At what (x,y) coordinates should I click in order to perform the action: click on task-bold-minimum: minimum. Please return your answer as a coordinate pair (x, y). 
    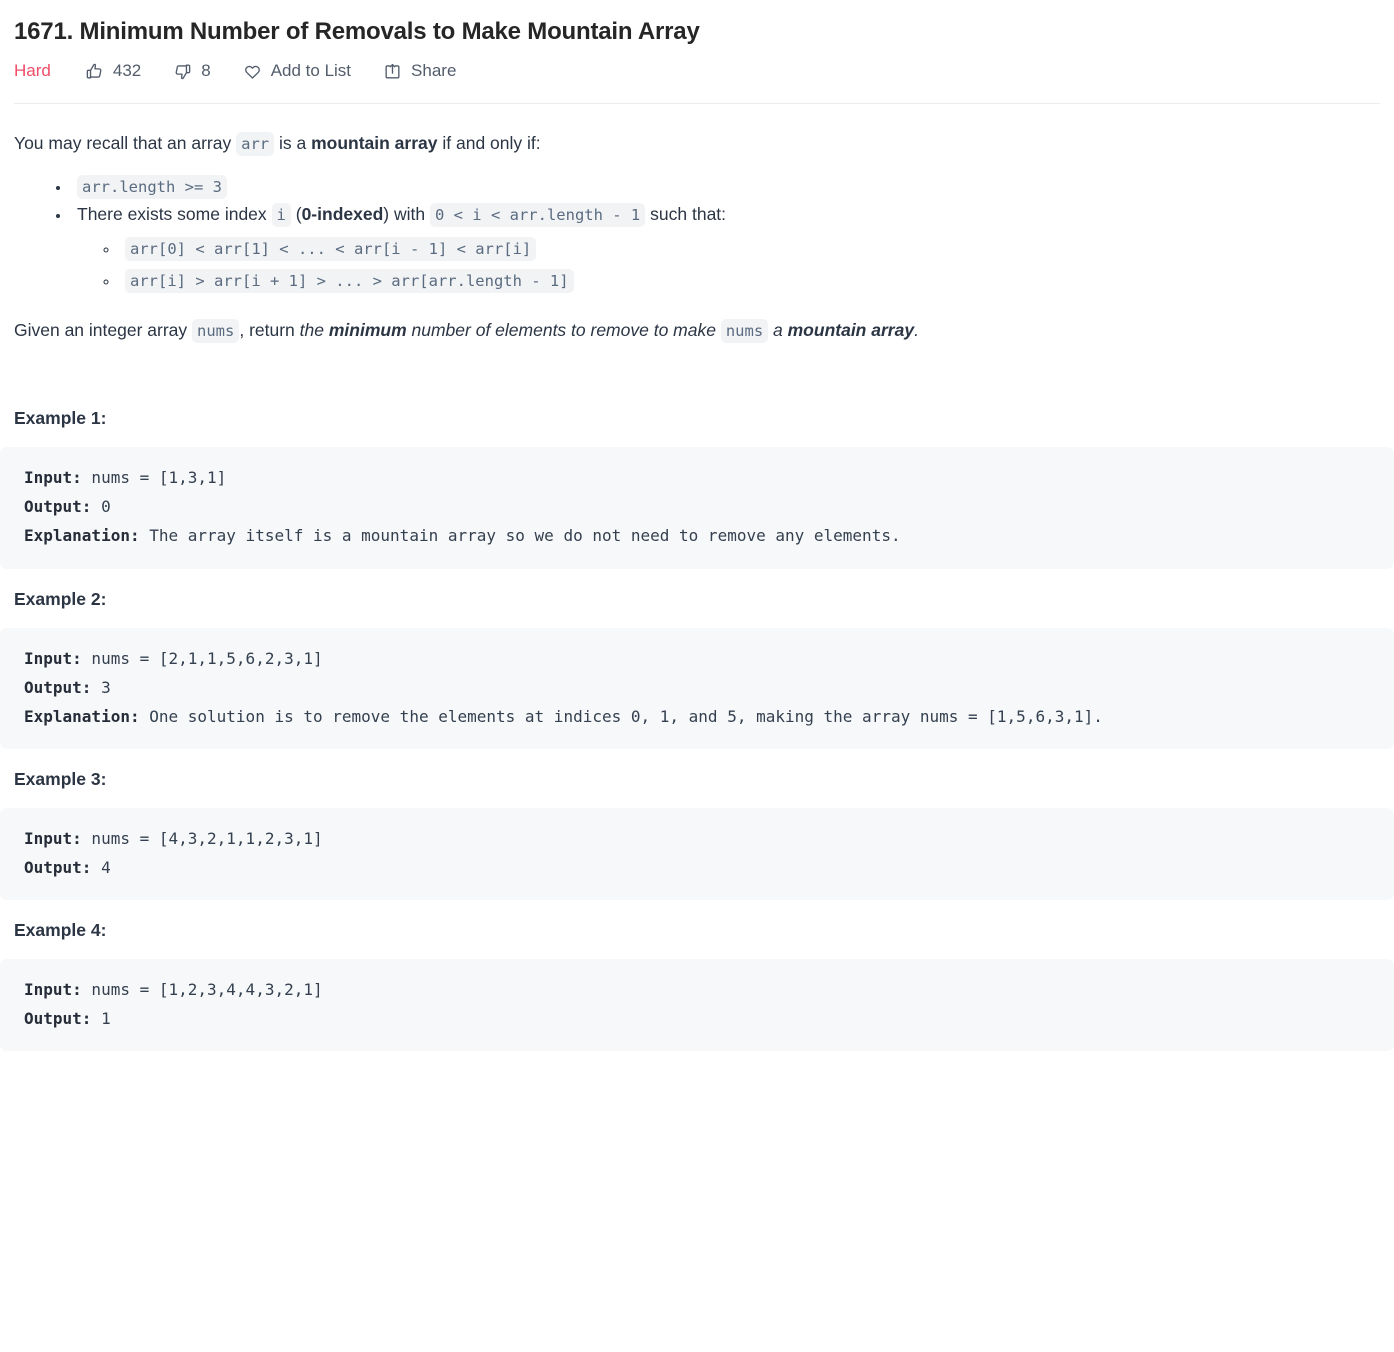
    Looking at the image, I should click on (367, 329).